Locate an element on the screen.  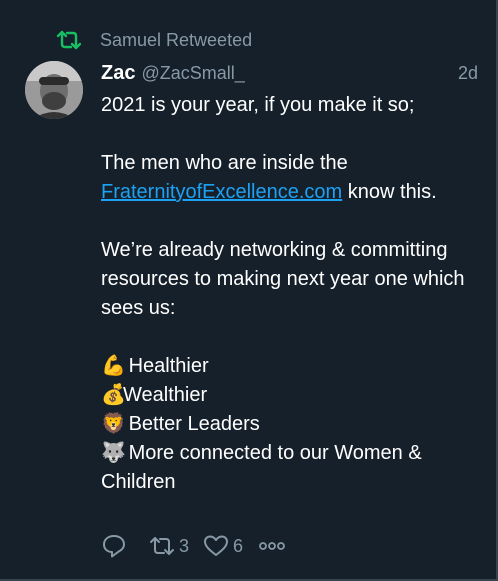
list-item-text: Healthier is located at coordinates (168, 366).